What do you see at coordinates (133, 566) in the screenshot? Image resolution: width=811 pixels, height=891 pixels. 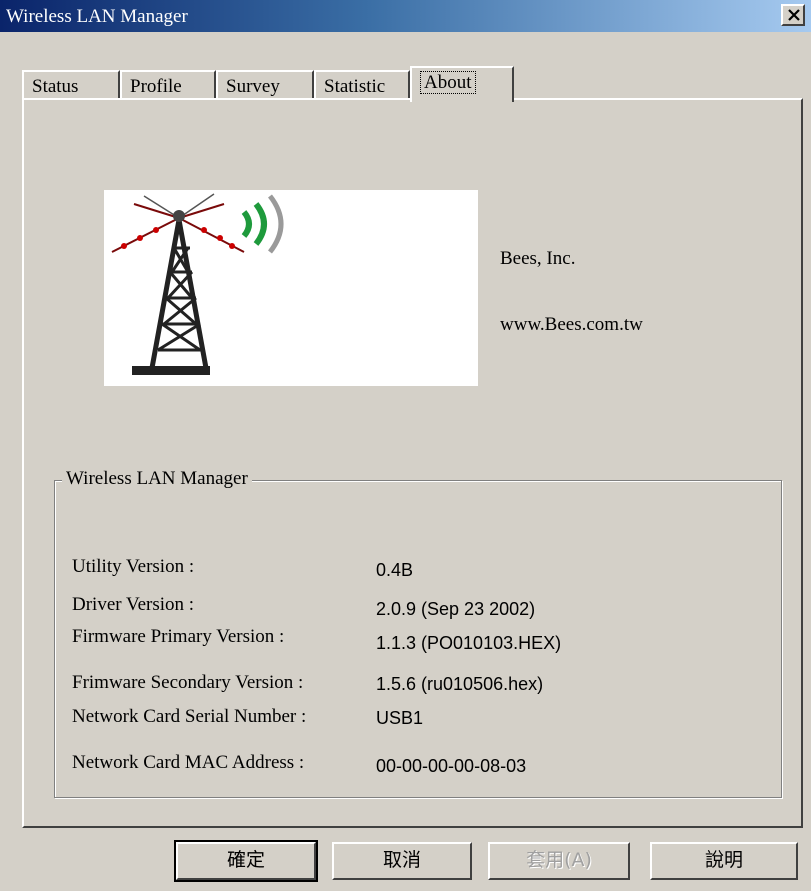 I see `info-label: Utility Version :` at bounding box center [133, 566].